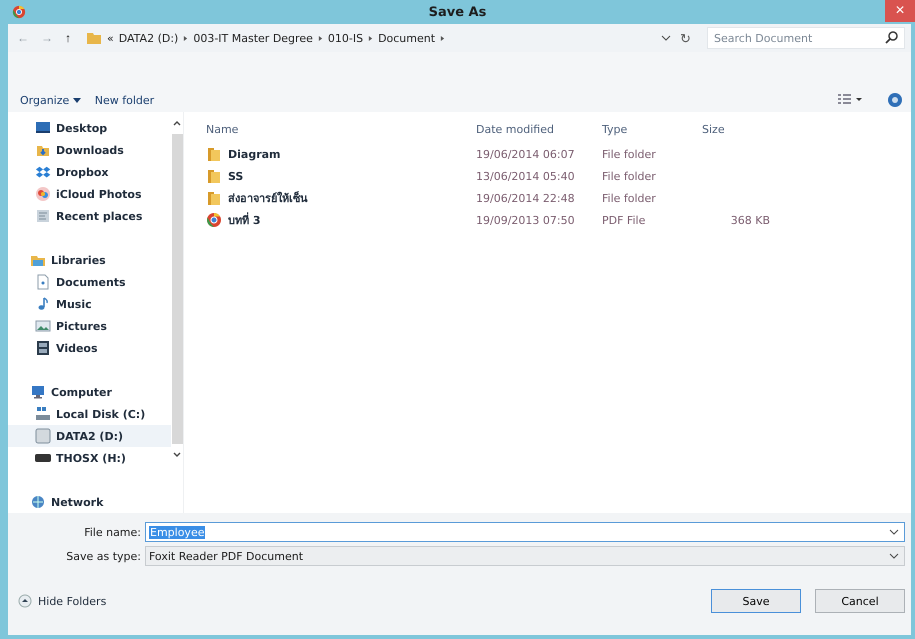 This screenshot has height=639, width=915. I want to click on up-button: ↑, so click(68, 38).